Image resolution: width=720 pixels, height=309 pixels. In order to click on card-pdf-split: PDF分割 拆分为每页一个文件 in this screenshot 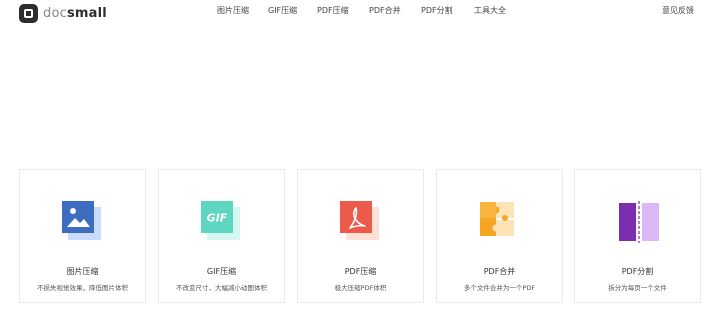, I will do `click(637, 236)`.